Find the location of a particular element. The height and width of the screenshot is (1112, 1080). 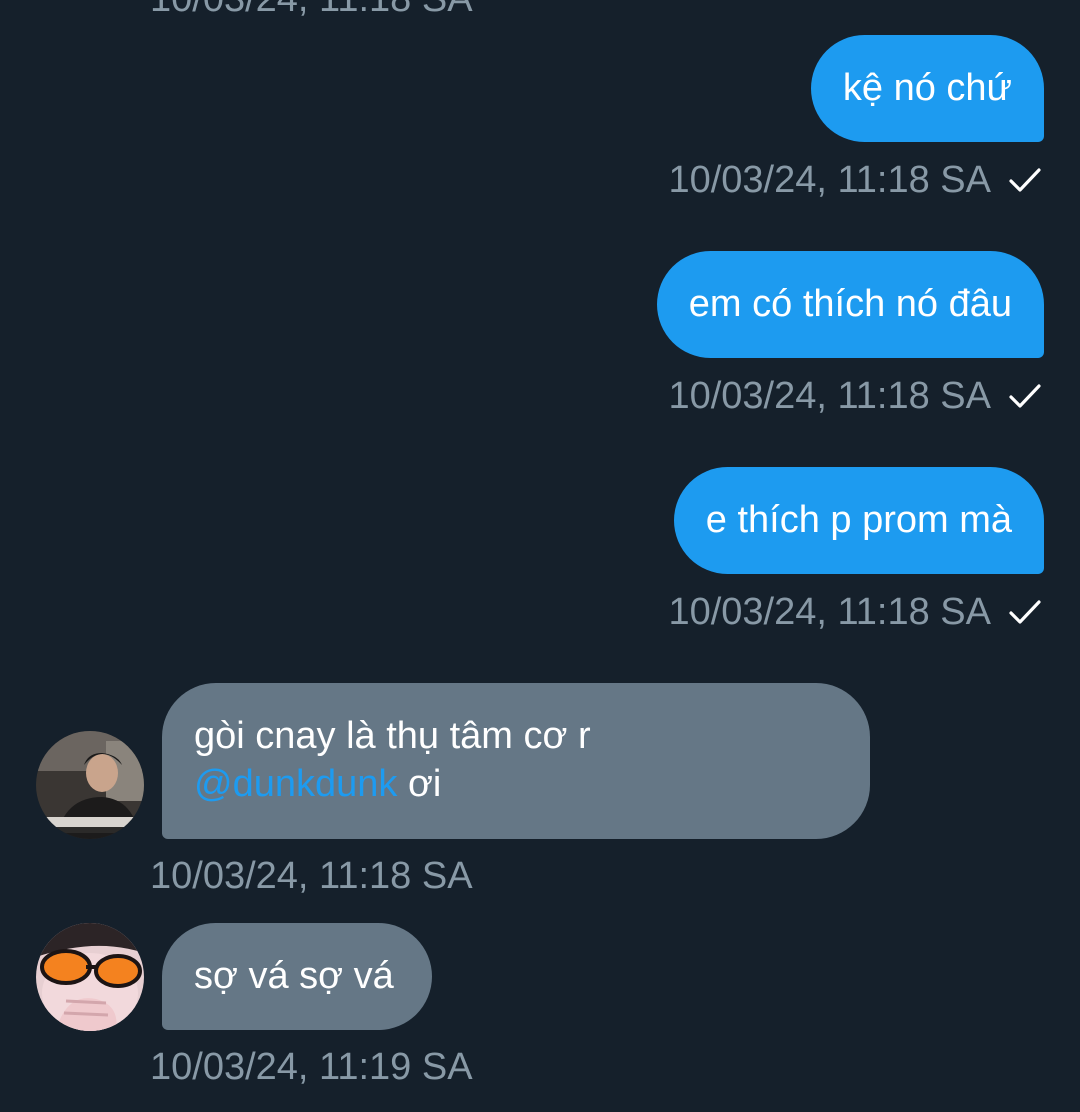

message-text: sợ vá sợ vá is located at coordinates (294, 976).